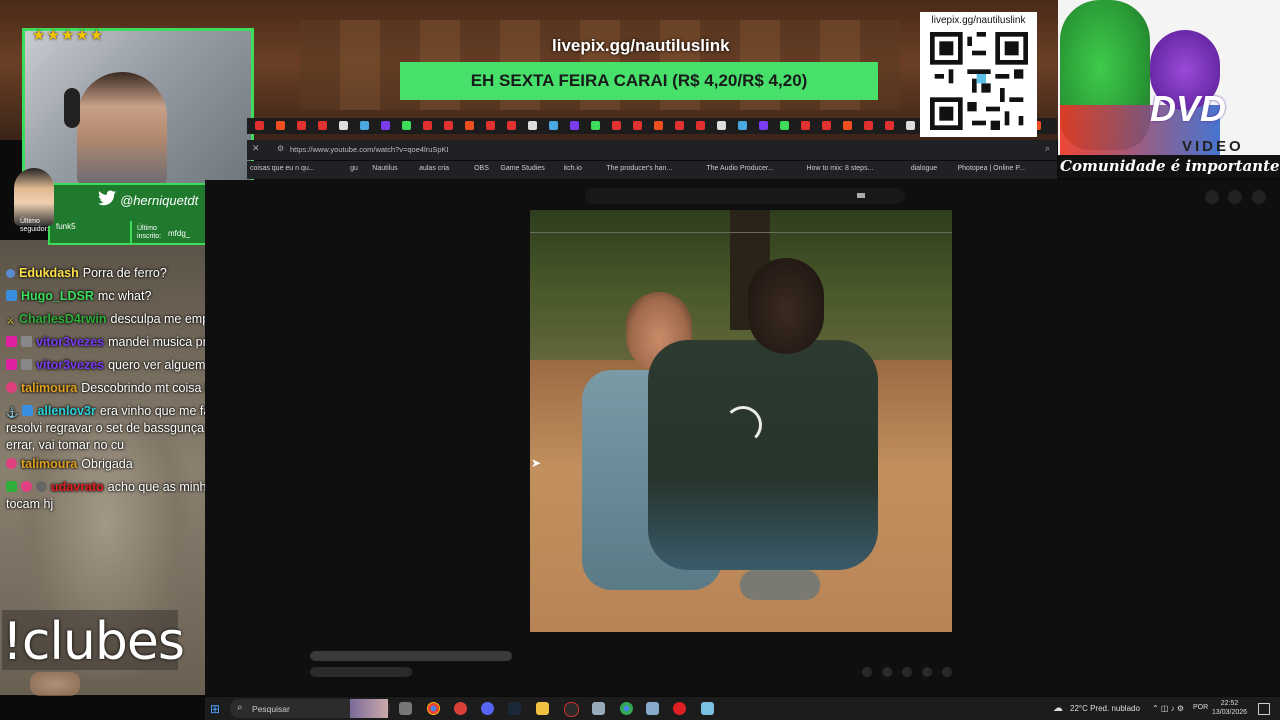  What do you see at coordinates (481, 168) in the screenshot?
I see `bookmark-item: OBS` at bounding box center [481, 168].